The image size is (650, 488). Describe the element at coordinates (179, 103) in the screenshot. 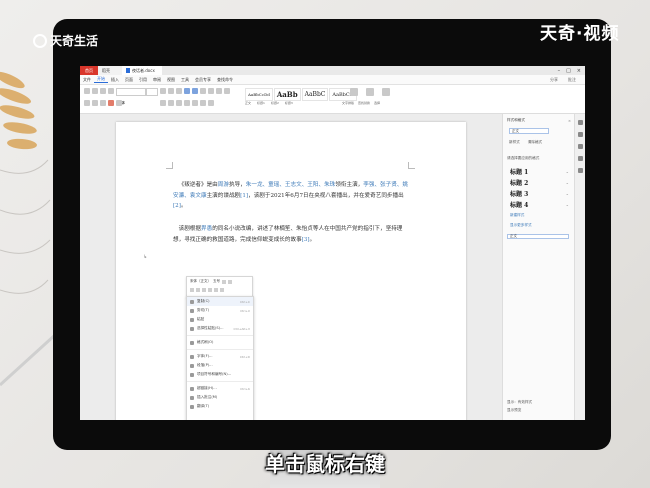

I see `align-right-icon` at that location.